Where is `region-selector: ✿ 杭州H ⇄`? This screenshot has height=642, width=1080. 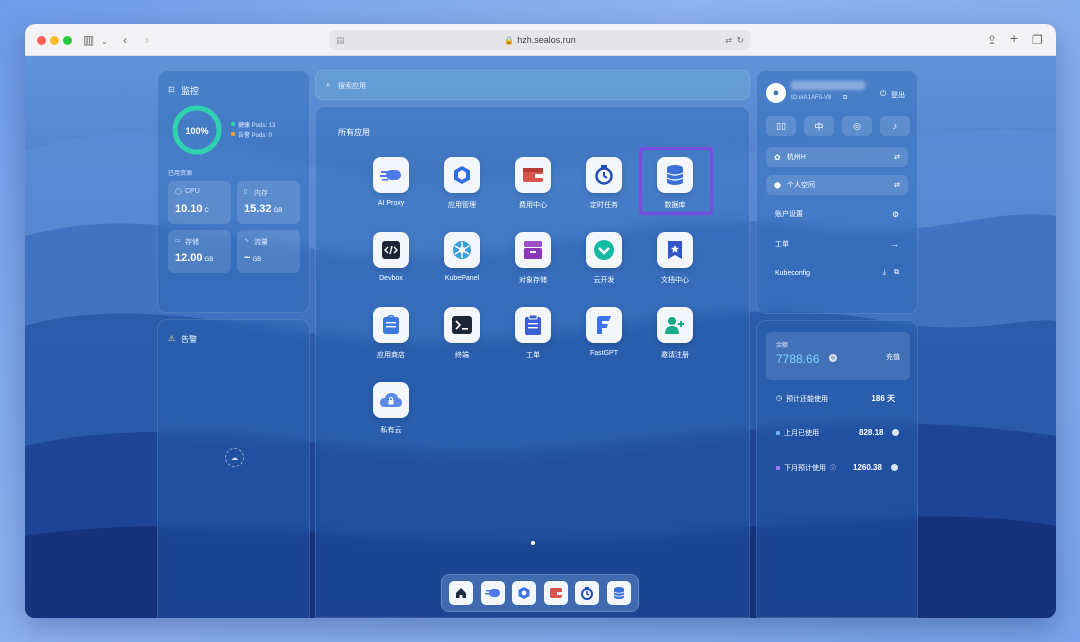 region-selector: ✿ 杭州H ⇄ is located at coordinates (837, 157).